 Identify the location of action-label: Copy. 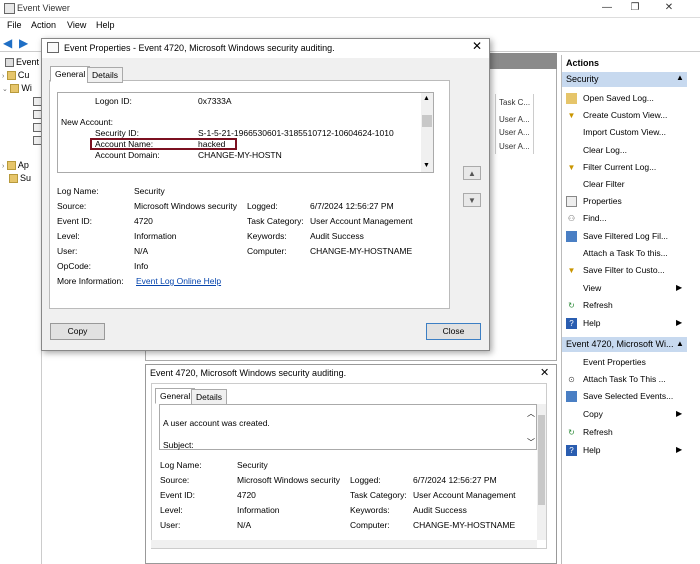
(593, 414).